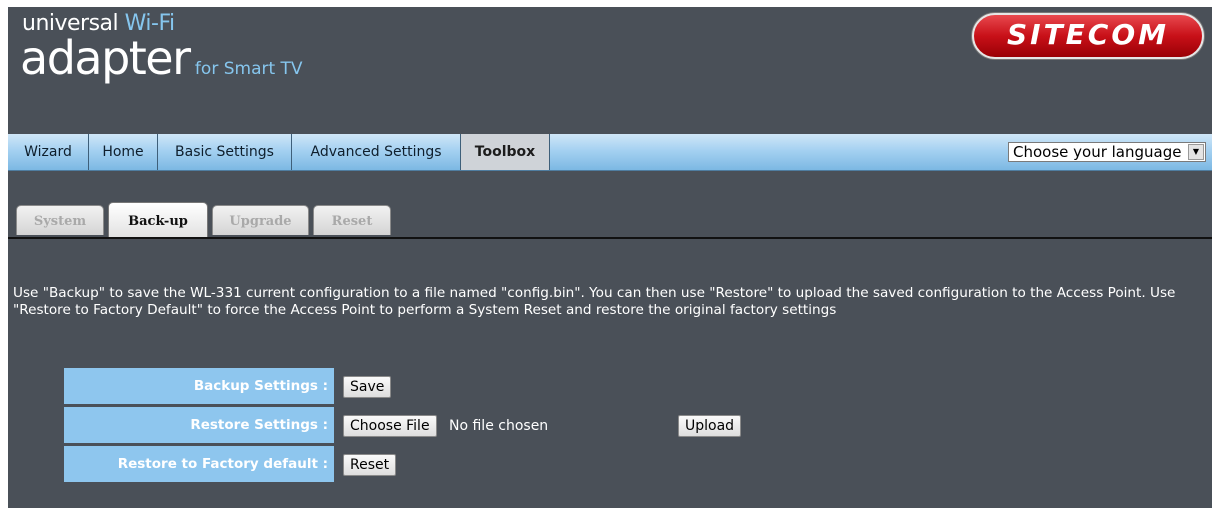 This screenshot has width=1216, height=508. What do you see at coordinates (48, 152) in the screenshot?
I see `menu-wizard: Wizard` at bounding box center [48, 152].